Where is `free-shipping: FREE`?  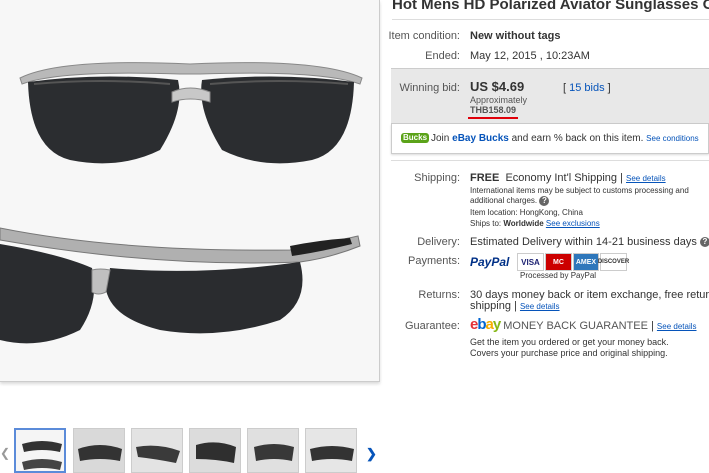 free-shipping: FREE is located at coordinates (485, 178).